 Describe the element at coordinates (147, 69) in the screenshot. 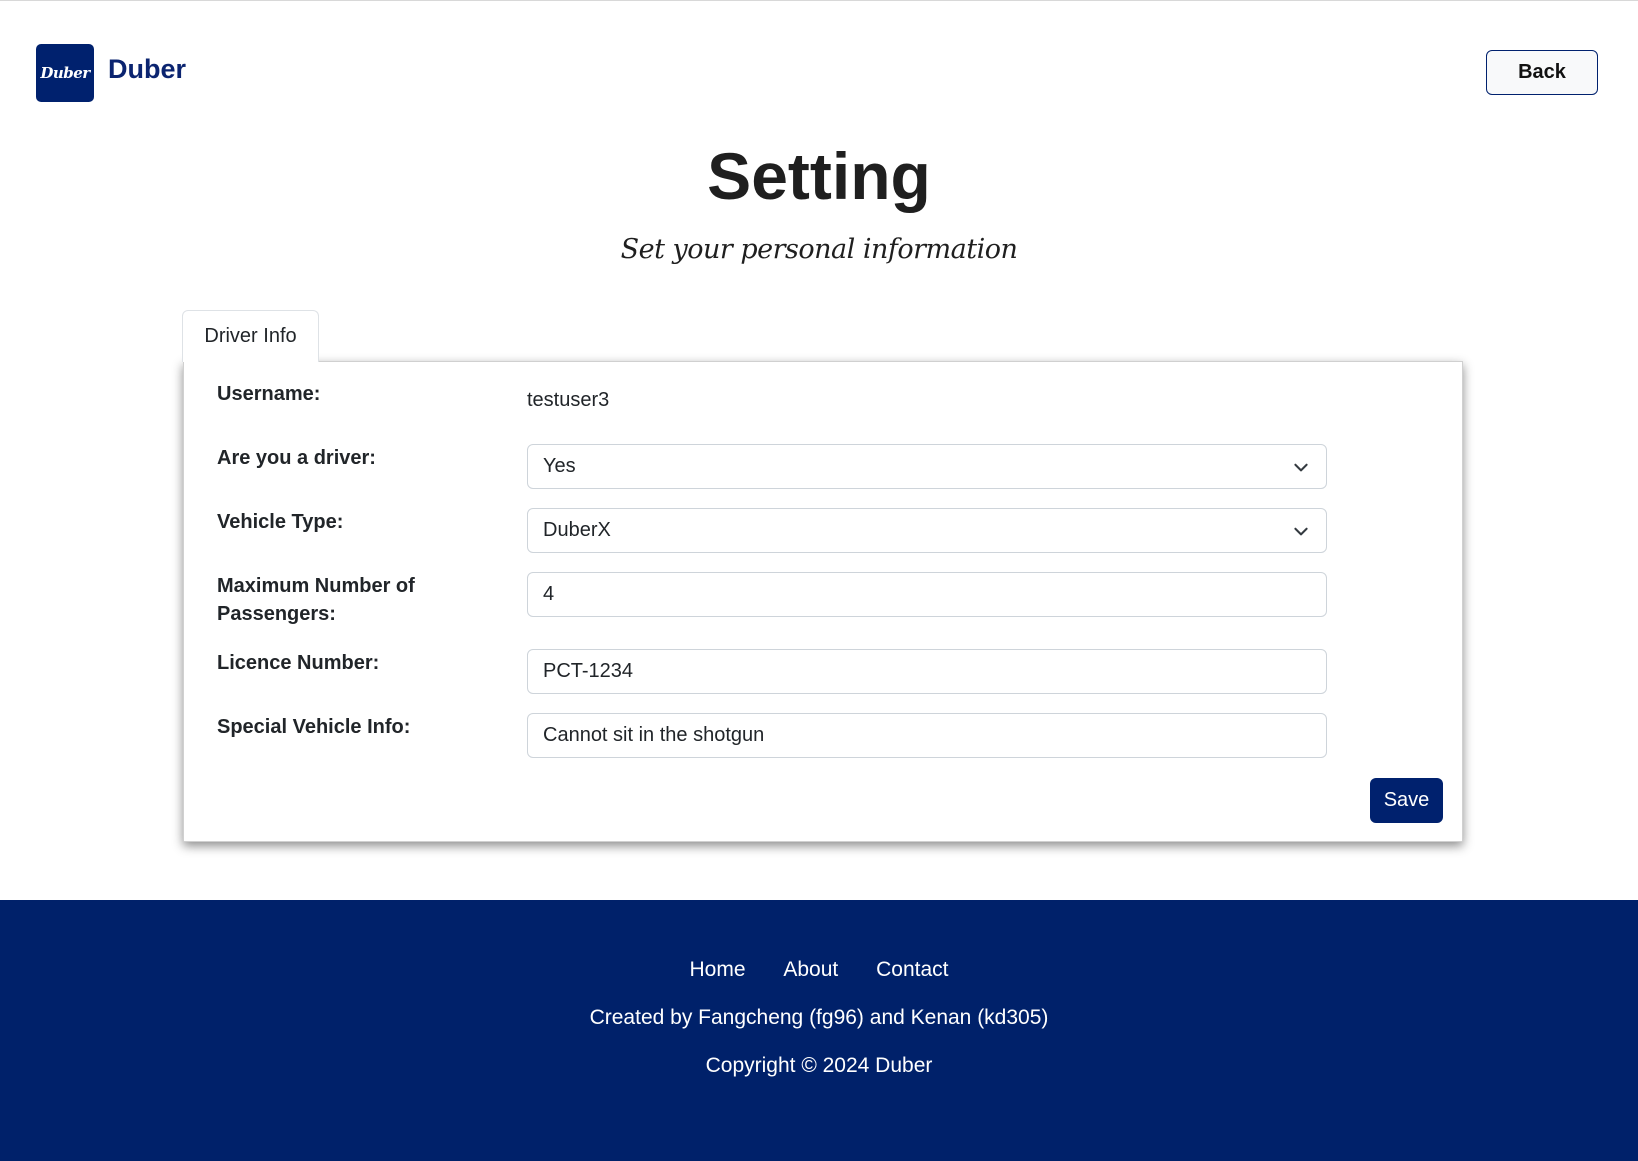

I see `brand-name: Duber` at that location.